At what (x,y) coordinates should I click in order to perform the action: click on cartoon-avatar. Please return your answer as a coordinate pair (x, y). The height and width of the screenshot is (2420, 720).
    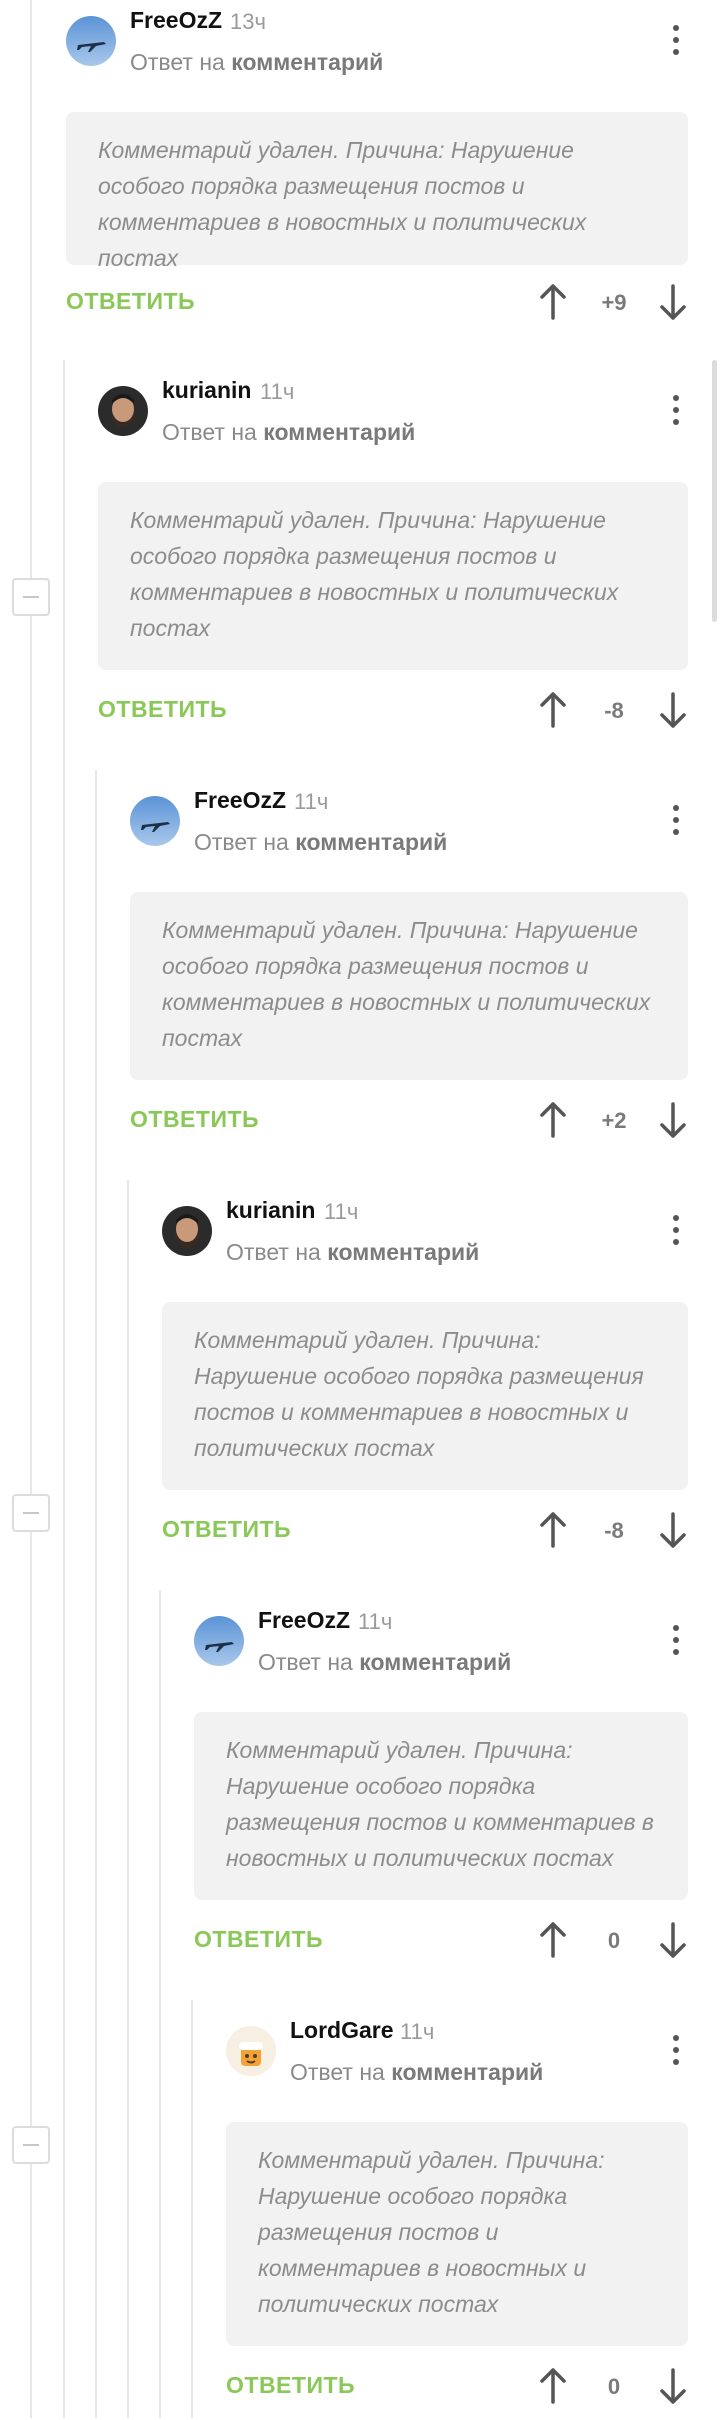
    Looking at the image, I should click on (251, 2051).